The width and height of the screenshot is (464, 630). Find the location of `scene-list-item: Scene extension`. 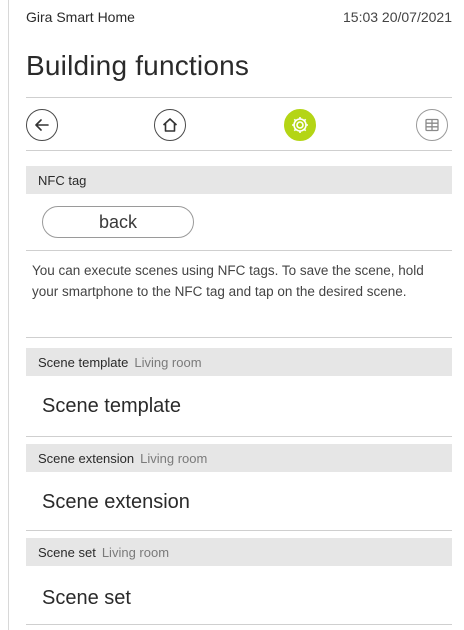

scene-list-item: Scene extension is located at coordinates (239, 502).